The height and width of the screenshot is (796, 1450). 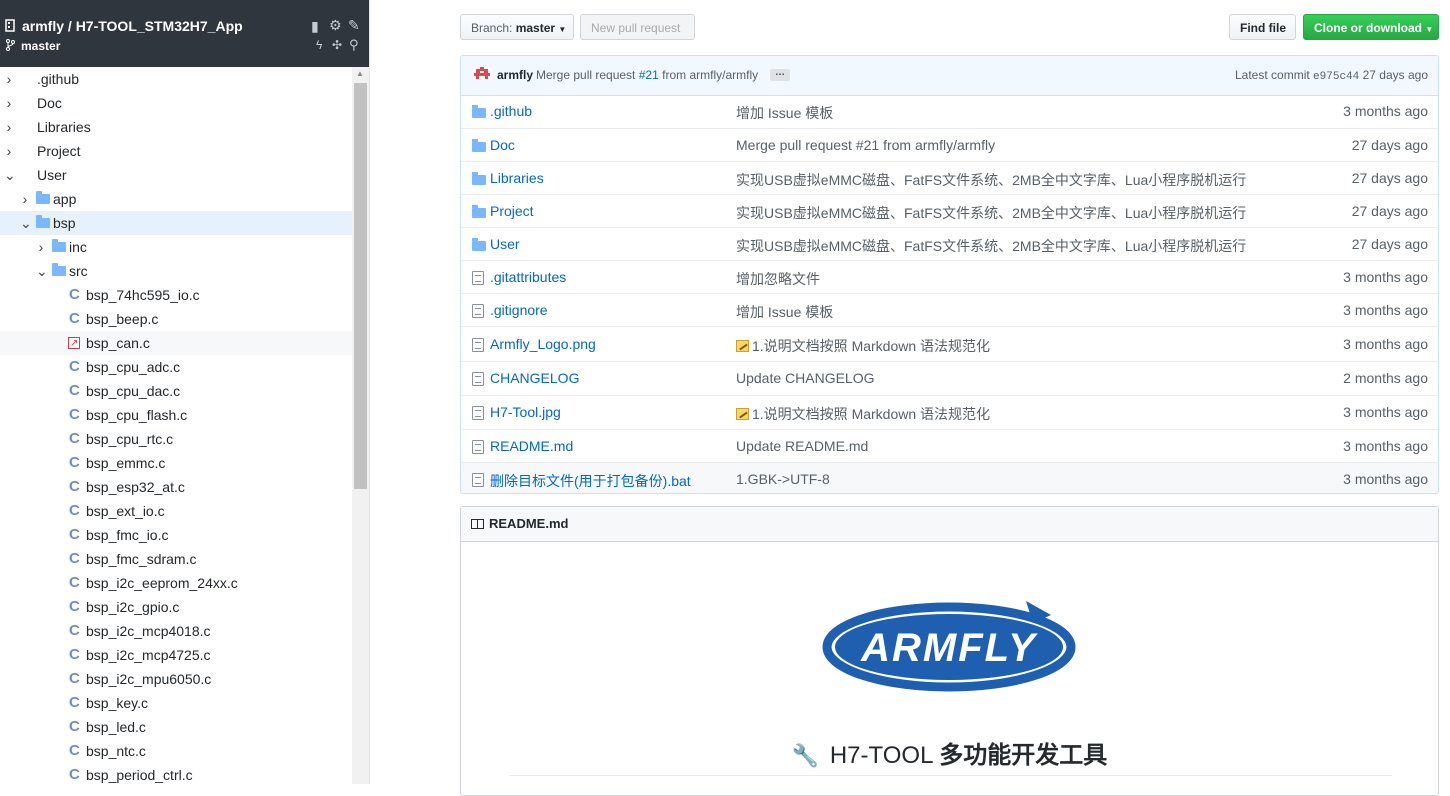 What do you see at coordinates (354, 45) in the screenshot?
I see `search-icon: ⚲` at bounding box center [354, 45].